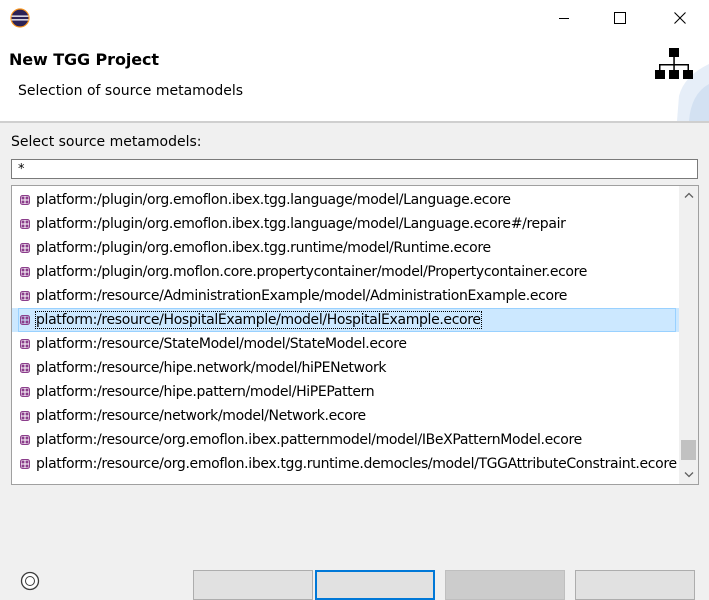 The width and height of the screenshot is (709, 600). I want to click on maximize-button, so click(620, 18).